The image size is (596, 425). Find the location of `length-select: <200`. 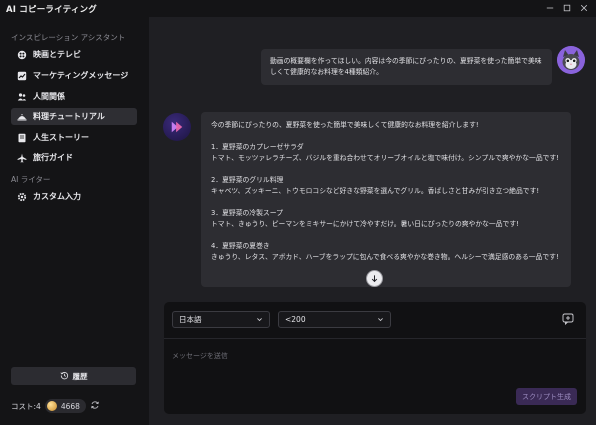

length-select: <200 is located at coordinates (334, 319).